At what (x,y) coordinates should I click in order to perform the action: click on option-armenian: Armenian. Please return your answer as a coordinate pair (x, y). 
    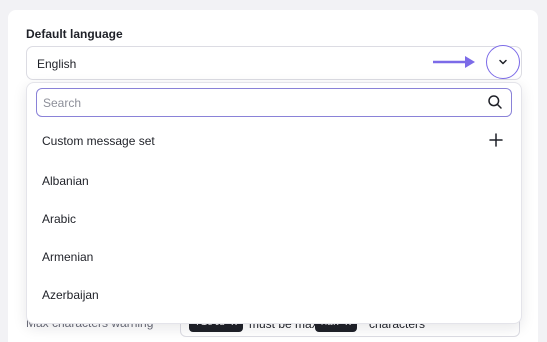
    Looking at the image, I should click on (274, 257).